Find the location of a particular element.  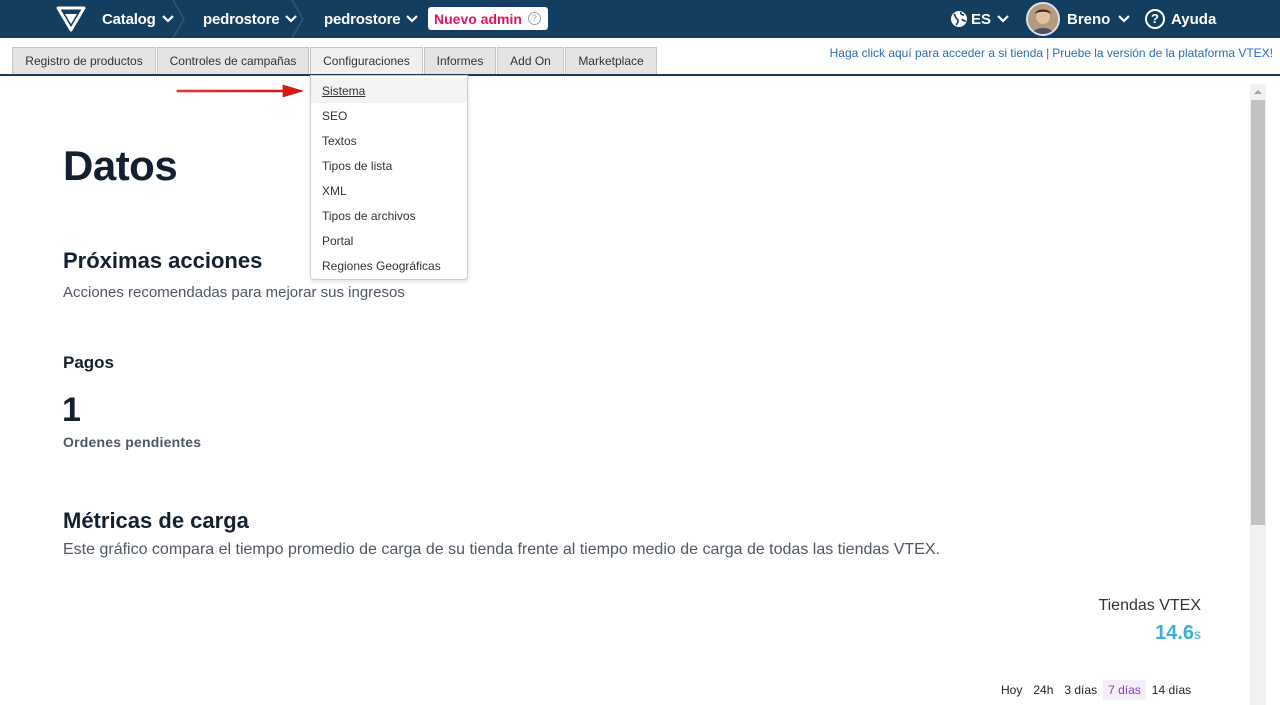

menu-item-xml: XML is located at coordinates (389, 190).